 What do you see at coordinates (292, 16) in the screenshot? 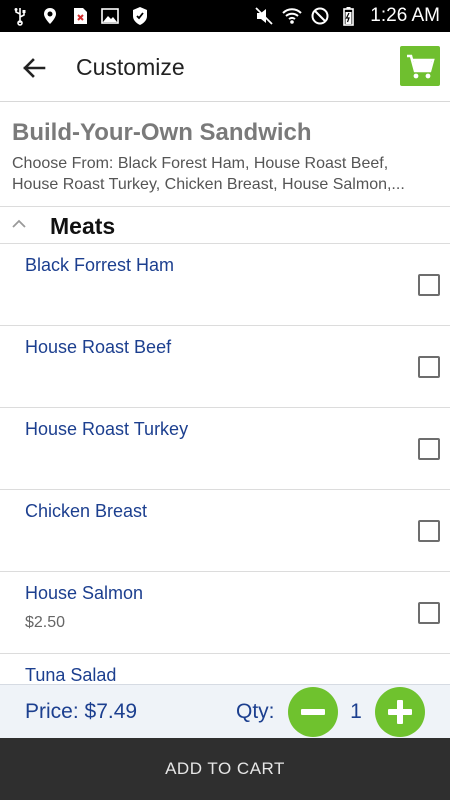
I see `wifi-icon` at bounding box center [292, 16].